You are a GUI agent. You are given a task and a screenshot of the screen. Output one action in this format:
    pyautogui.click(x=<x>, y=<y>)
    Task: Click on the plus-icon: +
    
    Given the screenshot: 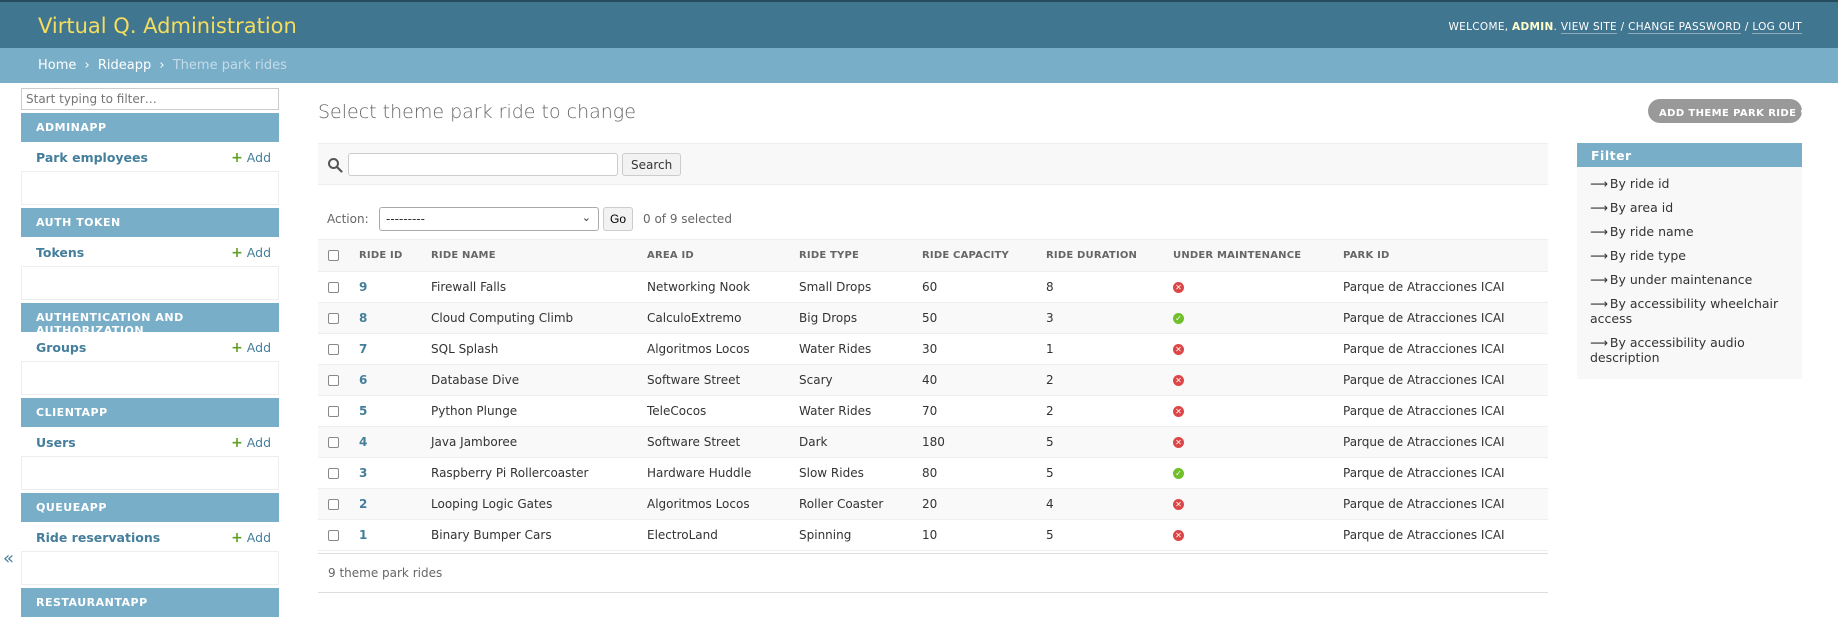 What is the action you would take?
    pyautogui.click(x=237, y=443)
    